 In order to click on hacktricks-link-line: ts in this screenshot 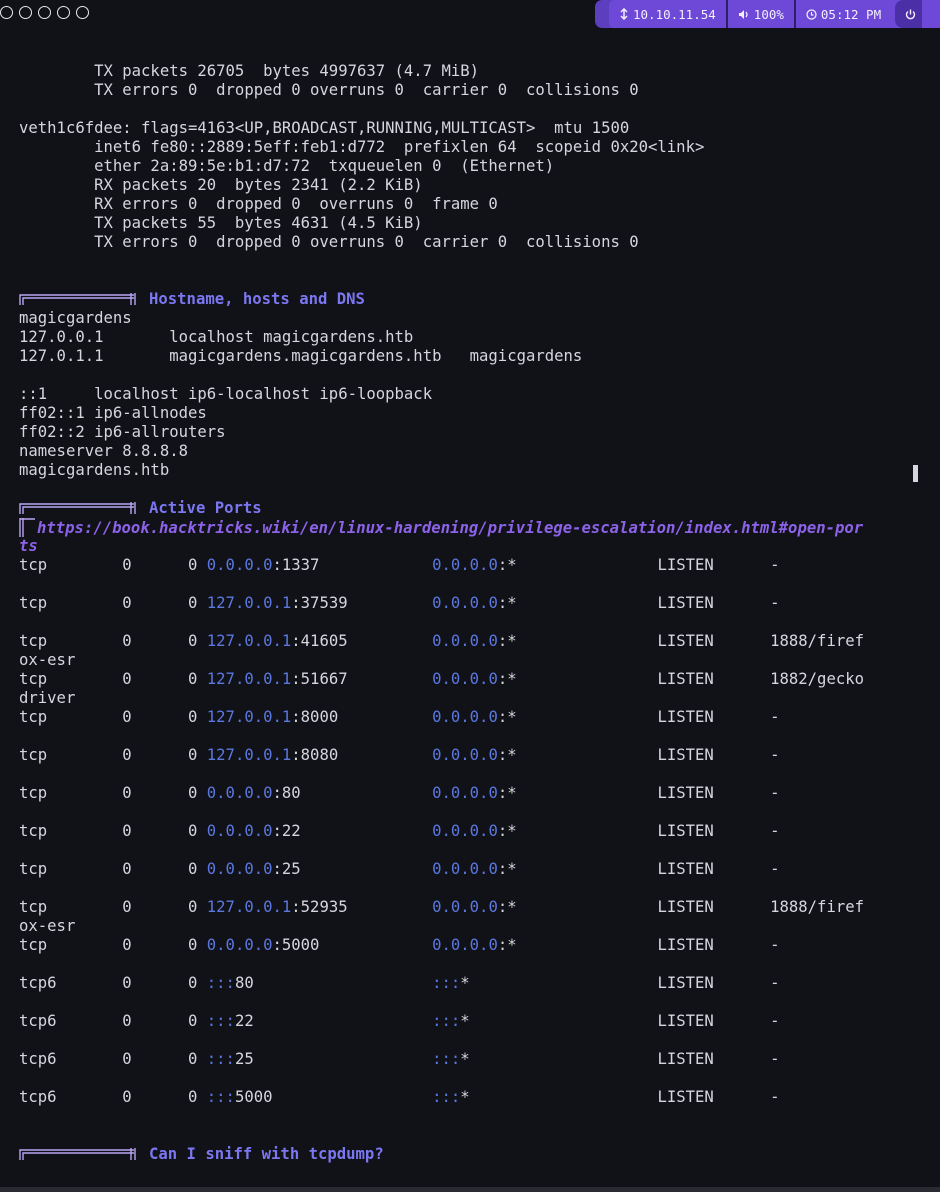, I will do `click(474, 546)`.